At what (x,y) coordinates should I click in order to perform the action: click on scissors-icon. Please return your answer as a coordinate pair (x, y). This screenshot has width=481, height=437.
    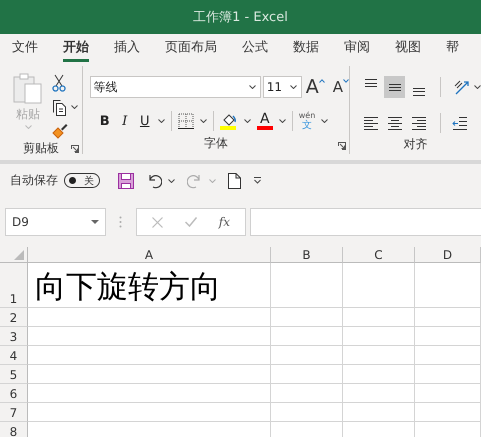
    Looking at the image, I should click on (59, 83).